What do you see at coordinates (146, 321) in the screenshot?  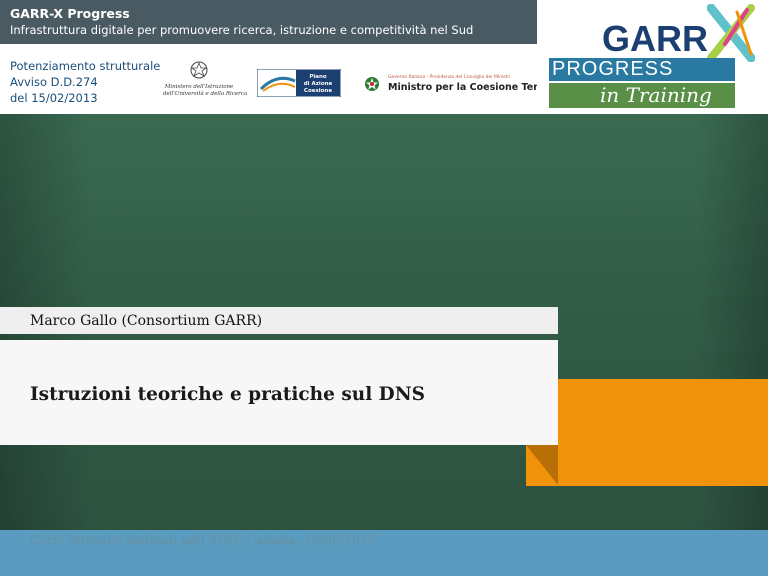 I see `author-name: Marco Gallo (Consortium GARR)` at bounding box center [146, 321].